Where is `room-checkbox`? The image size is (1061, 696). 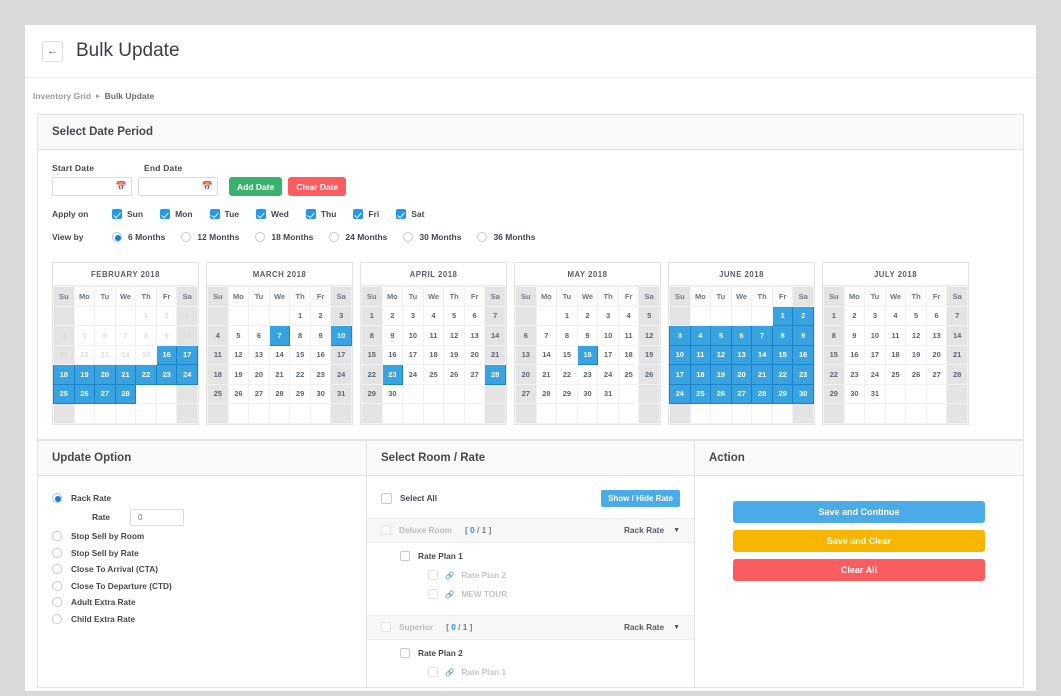
room-checkbox is located at coordinates (386, 627).